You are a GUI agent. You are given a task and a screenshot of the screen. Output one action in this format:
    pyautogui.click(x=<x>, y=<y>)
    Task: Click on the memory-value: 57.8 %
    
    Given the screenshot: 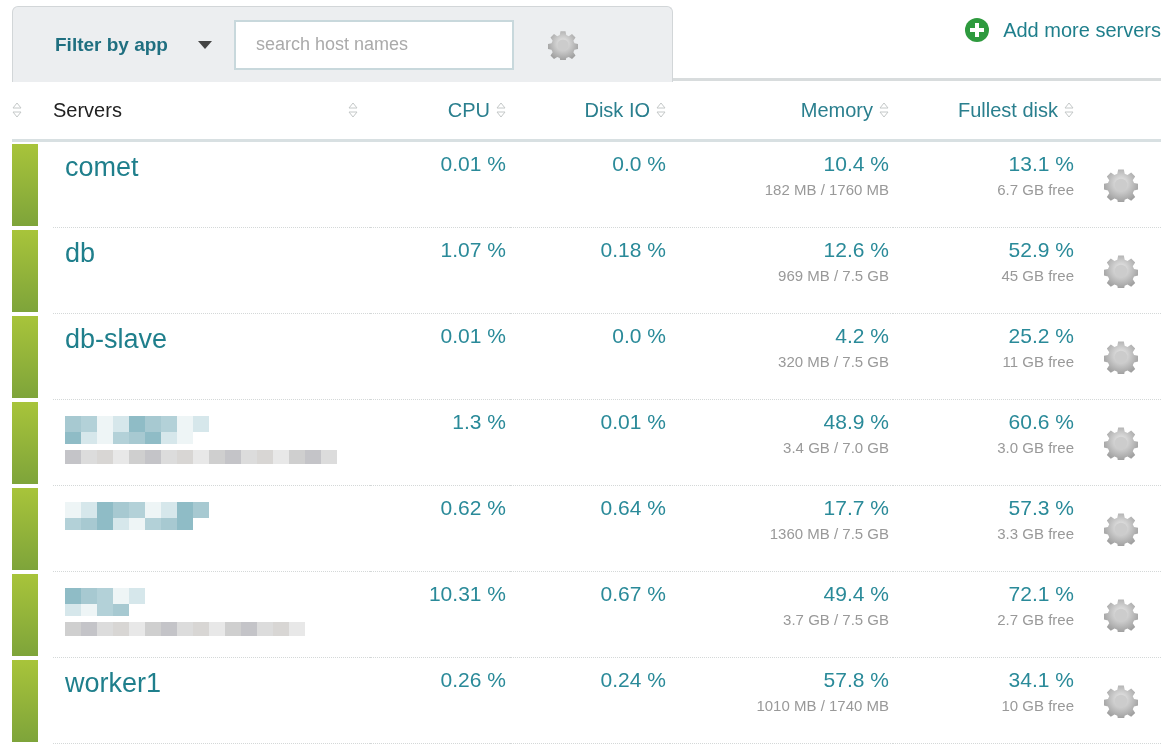 What is the action you would take?
    pyautogui.click(x=856, y=680)
    